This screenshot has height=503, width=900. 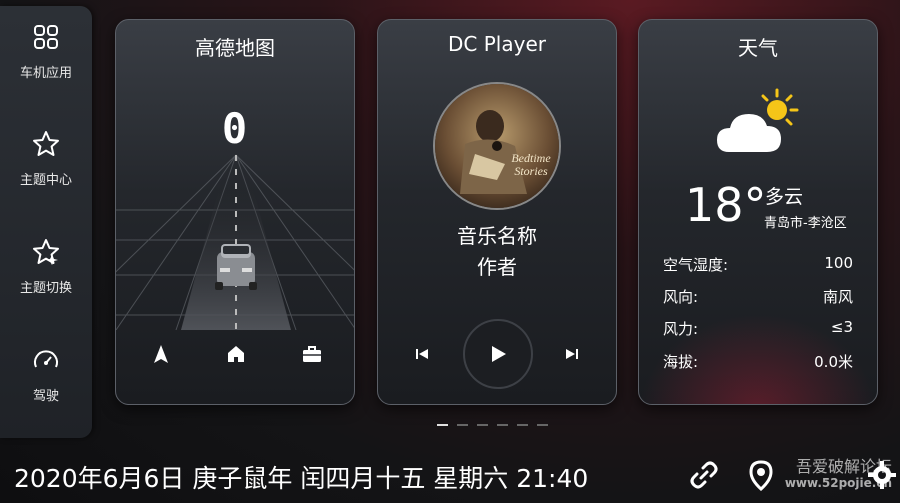 What do you see at coordinates (497, 236) in the screenshot?
I see `song-title: 音乐名称` at bounding box center [497, 236].